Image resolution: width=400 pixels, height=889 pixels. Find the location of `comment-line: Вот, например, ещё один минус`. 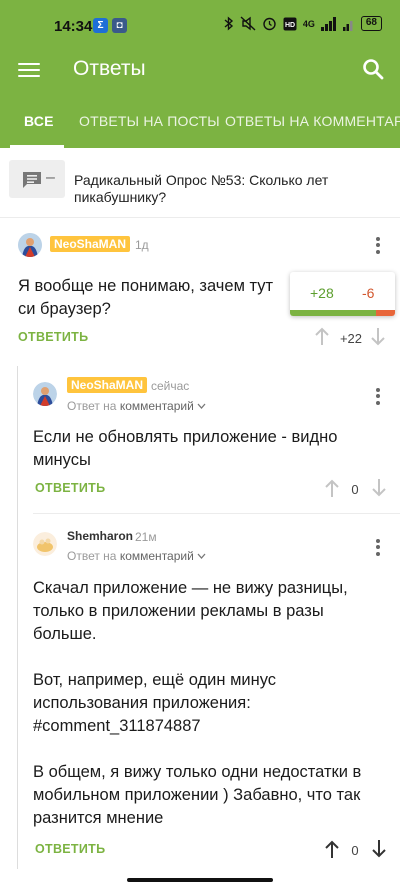

comment-line: Вот, например, ещё один минус is located at coordinates (155, 680).